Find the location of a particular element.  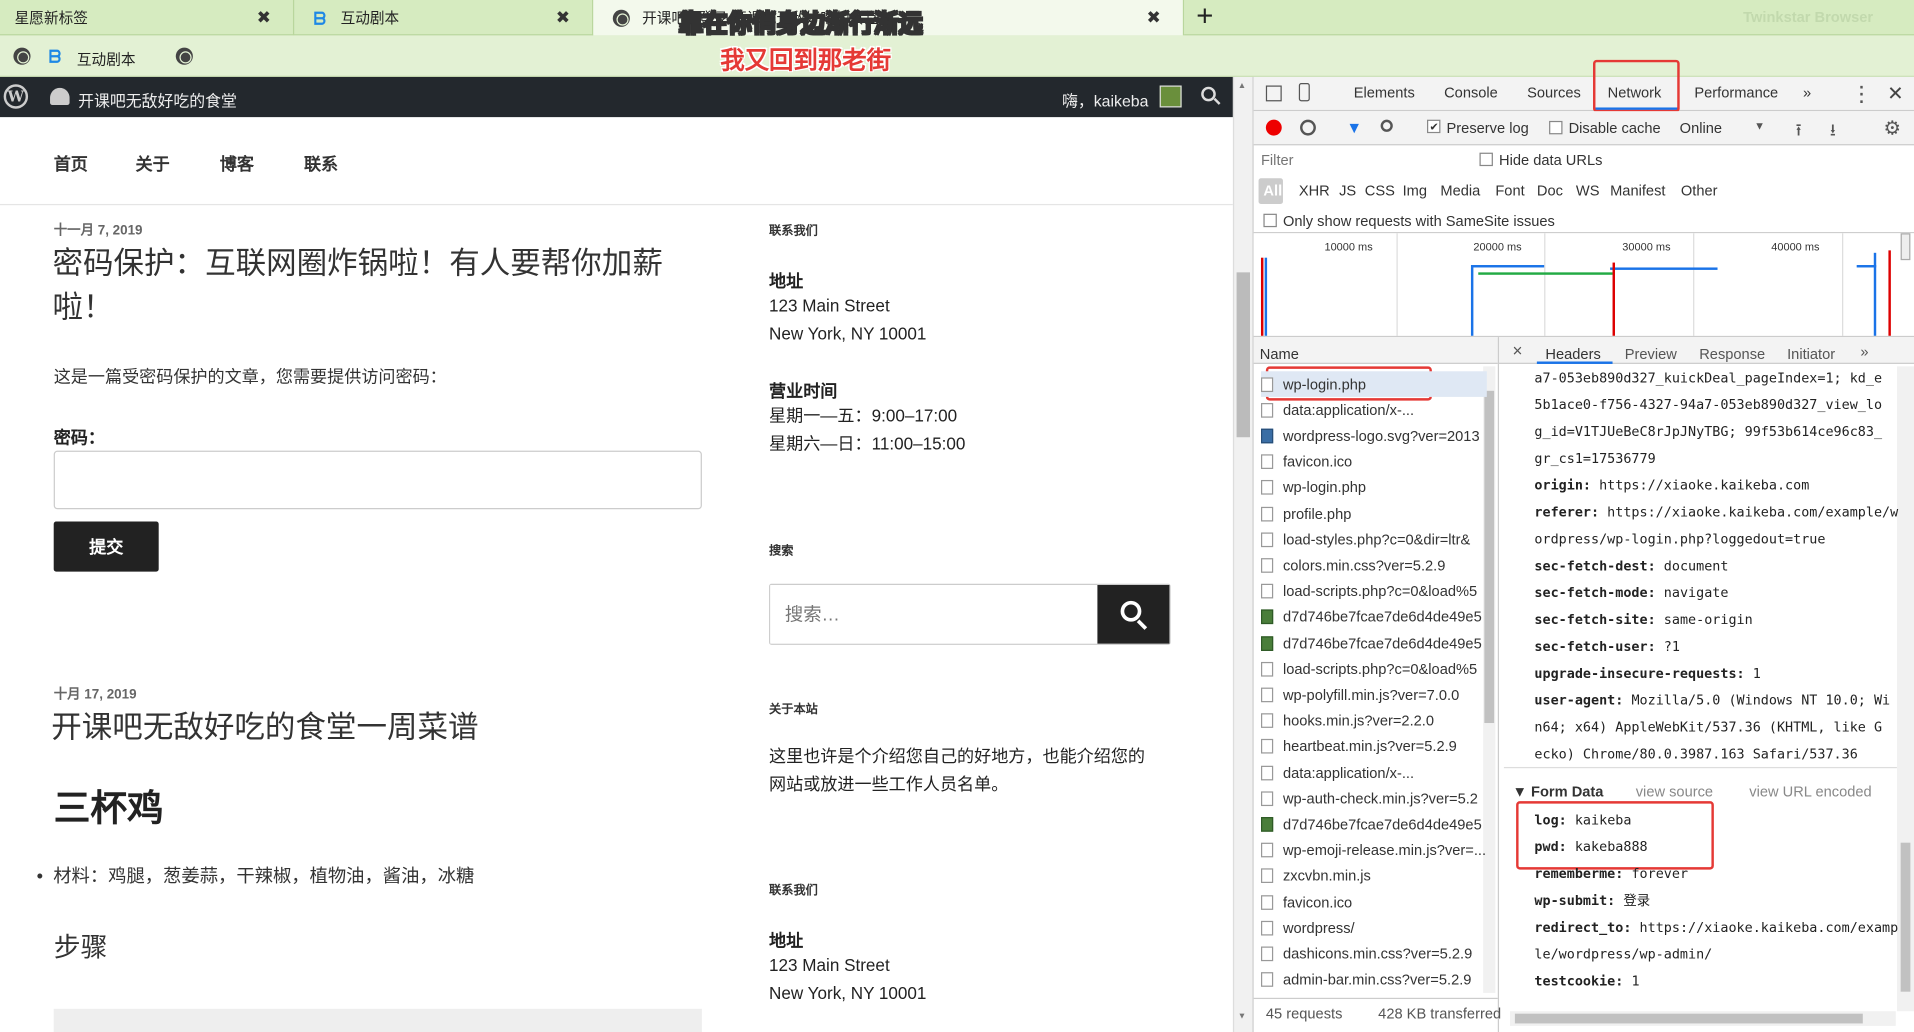

site-name-link: 开课吧无敌好吃的食堂 is located at coordinates (157, 99).